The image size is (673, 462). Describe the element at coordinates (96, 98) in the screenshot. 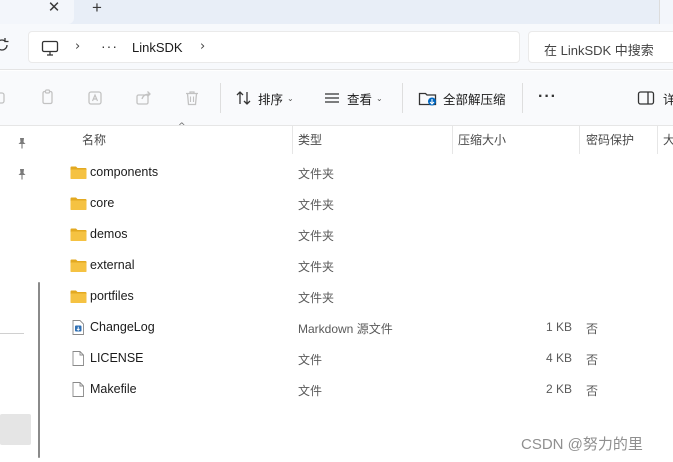

I see `rename-icon` at that location.